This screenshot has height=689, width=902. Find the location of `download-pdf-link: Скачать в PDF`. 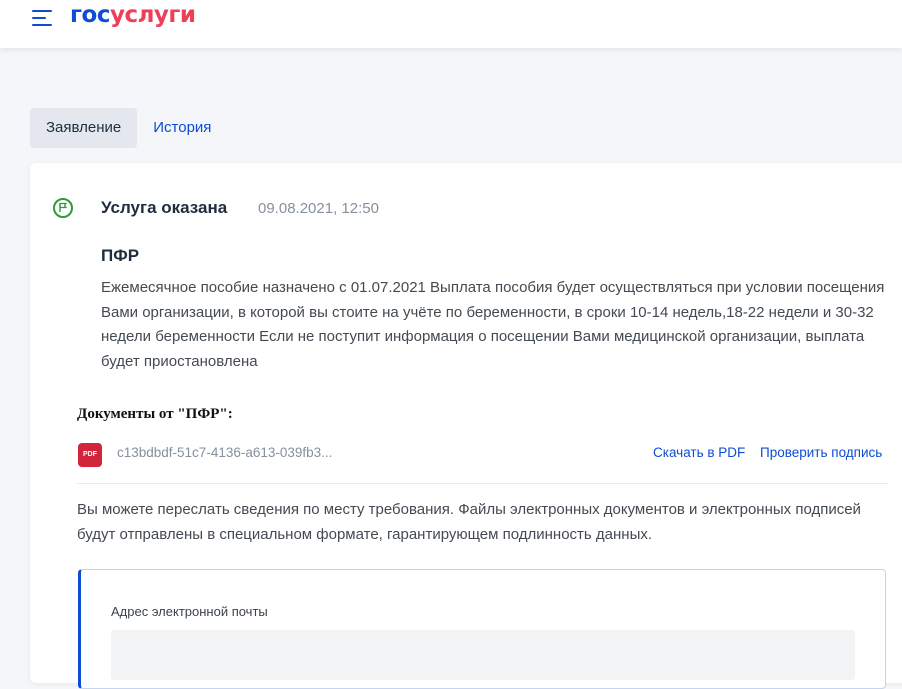

download-pdf-link: Скачать в PDF is located at coordinates (699, 452).